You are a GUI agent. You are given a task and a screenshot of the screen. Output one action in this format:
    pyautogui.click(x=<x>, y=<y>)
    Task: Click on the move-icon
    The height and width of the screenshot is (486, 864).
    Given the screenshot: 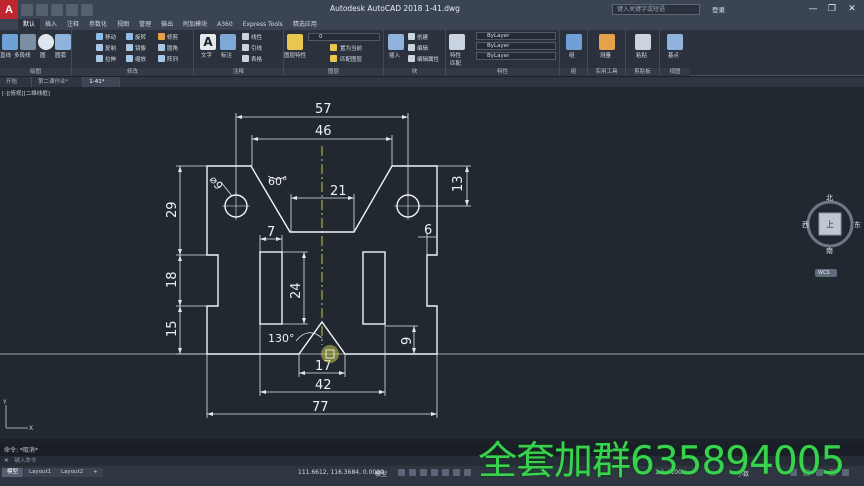 What is the action you would take?
    pyautogui.click(x=99, y=36)
    